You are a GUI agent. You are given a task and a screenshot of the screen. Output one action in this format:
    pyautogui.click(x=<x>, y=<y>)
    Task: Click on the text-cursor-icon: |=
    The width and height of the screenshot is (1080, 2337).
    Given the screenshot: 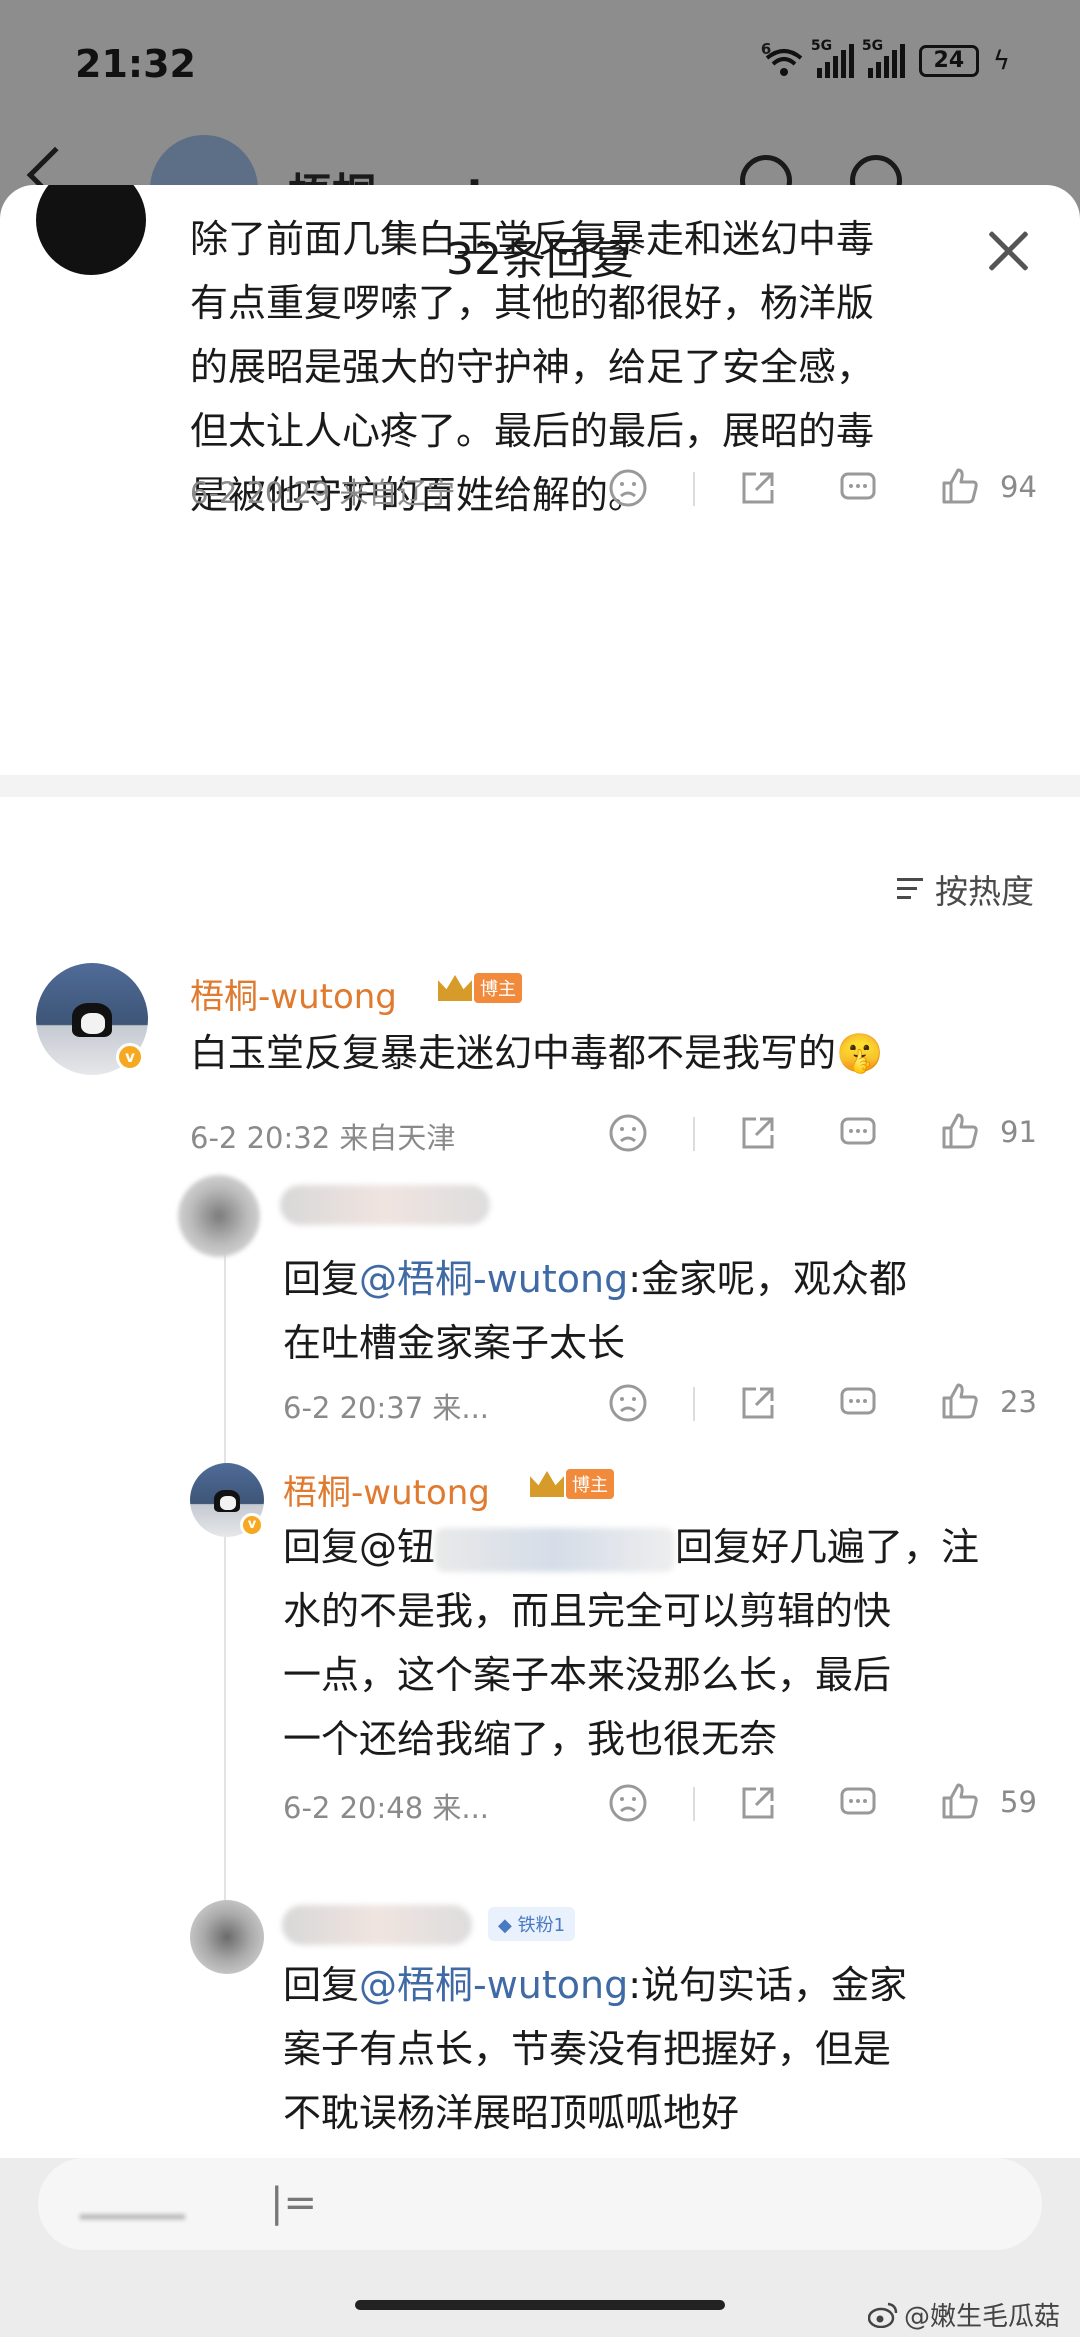 What is the action you would take?
    pyautogui.click(x=293, y=2203)
    